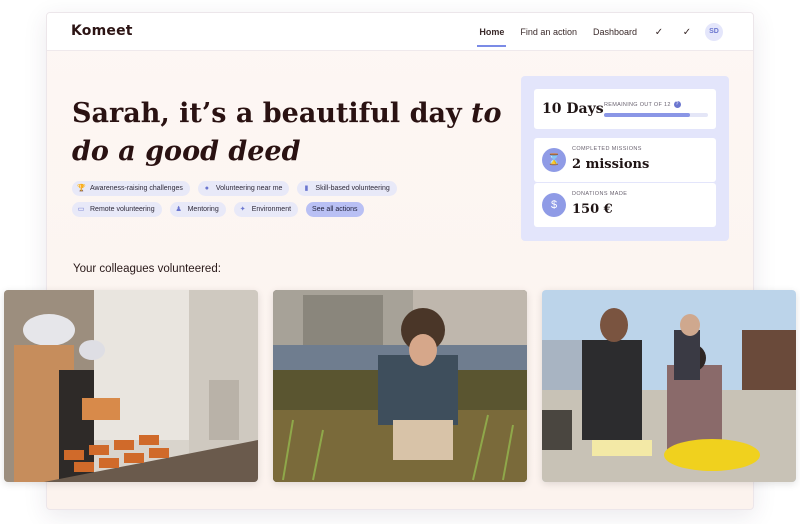 The height and width of the screenshot is (524, 800). Describe the element at coordinates (625, 205) in the screenshot. I see `donations-box: $ DONATIONS MADE 150 €` at that location.